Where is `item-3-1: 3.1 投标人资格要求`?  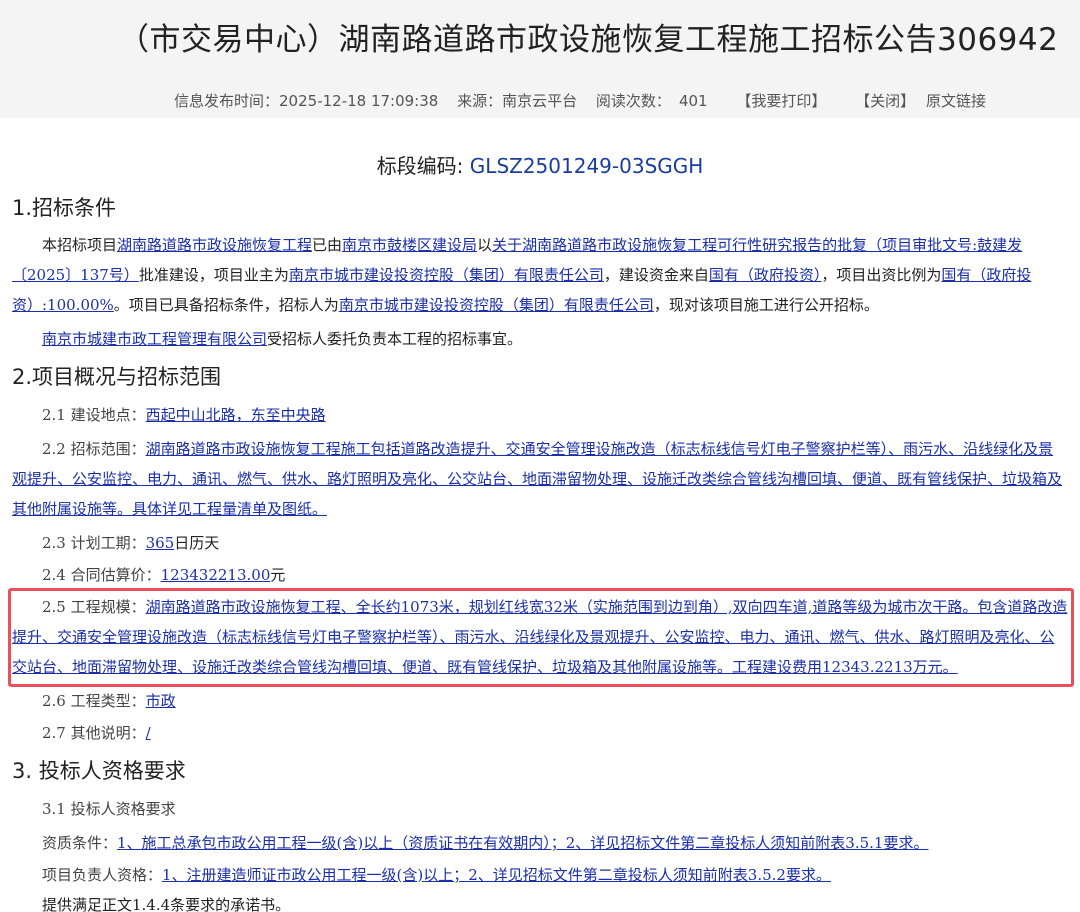
item-3-1: 3.1 投标人资格要求 is located at coordinates (109, 809).